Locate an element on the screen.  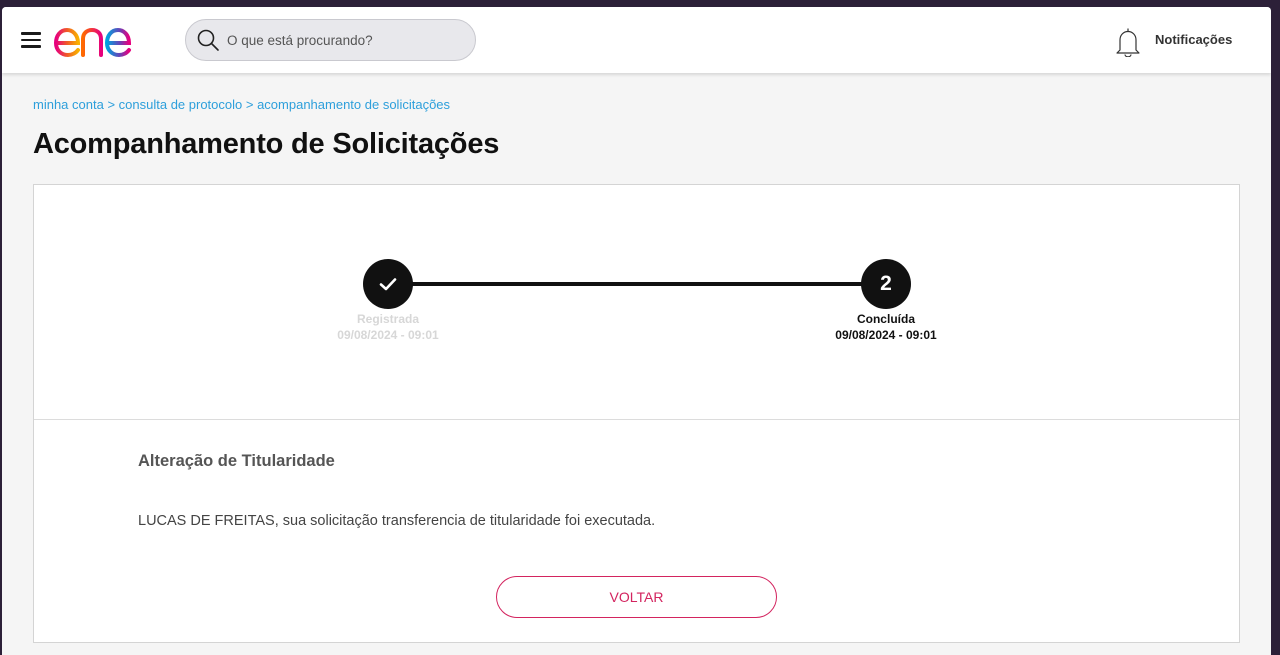
step-registrada-datetime: 09/08/2024 - 09:01 is located at coordinates (388, 335).